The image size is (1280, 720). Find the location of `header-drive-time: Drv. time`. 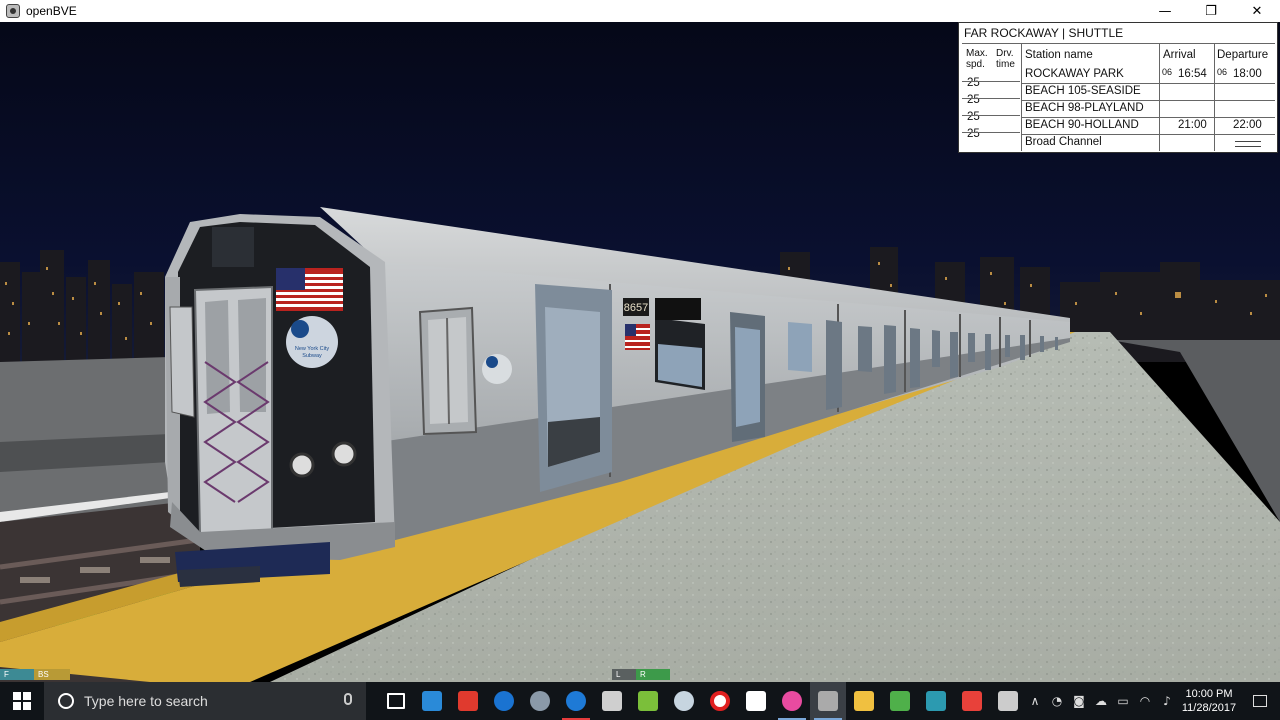

header-drive-time: Drv. time is located at coordinates (1005, 59).